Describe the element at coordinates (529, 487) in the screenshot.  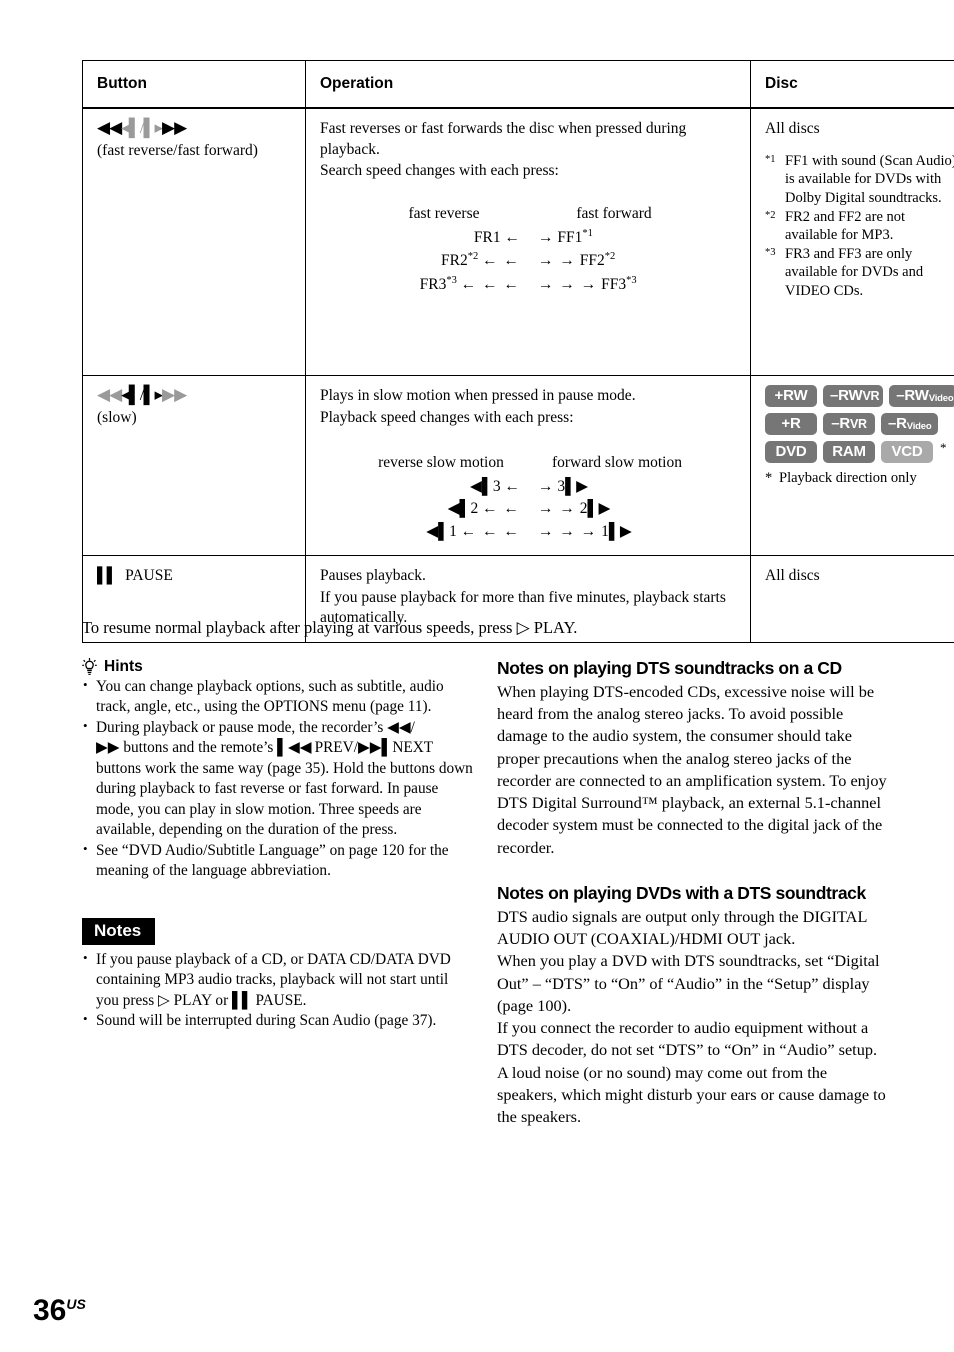
I see `slow-diagram-row-1: ◀▌3 ← → 3▌▶` at that location.